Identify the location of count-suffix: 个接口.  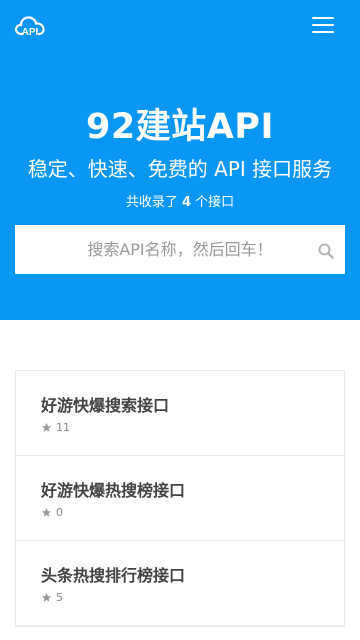
(213, 202).